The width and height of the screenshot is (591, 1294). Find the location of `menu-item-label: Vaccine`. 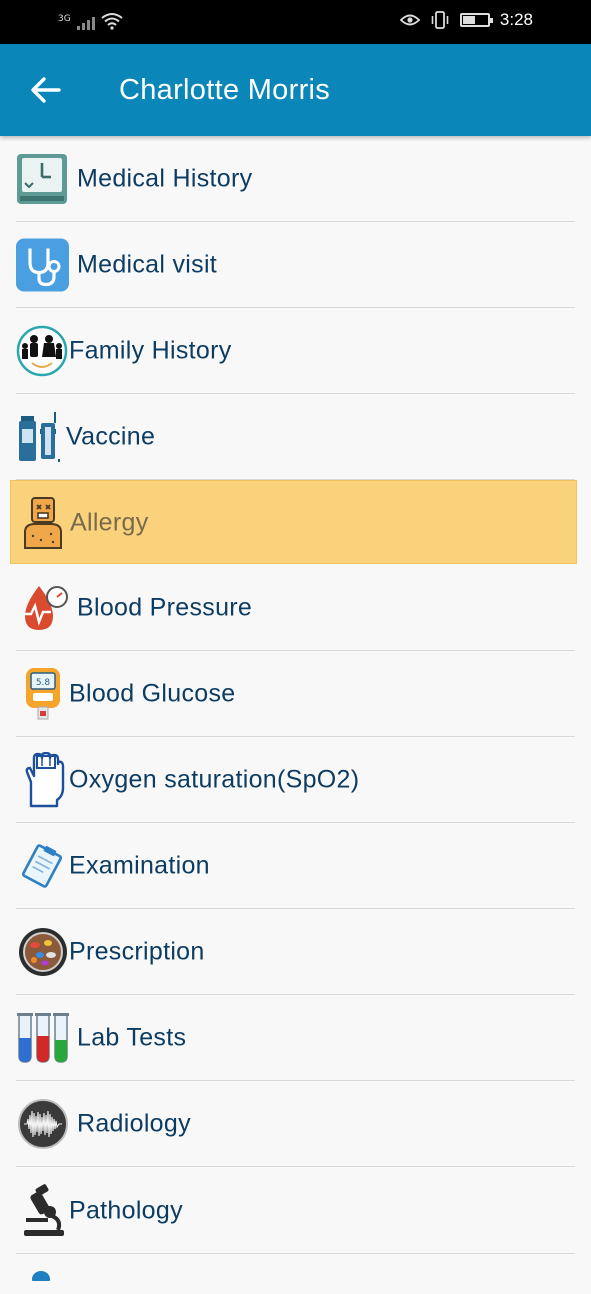

menu-item-label: Vaccine is located at coordinates (111, 436).